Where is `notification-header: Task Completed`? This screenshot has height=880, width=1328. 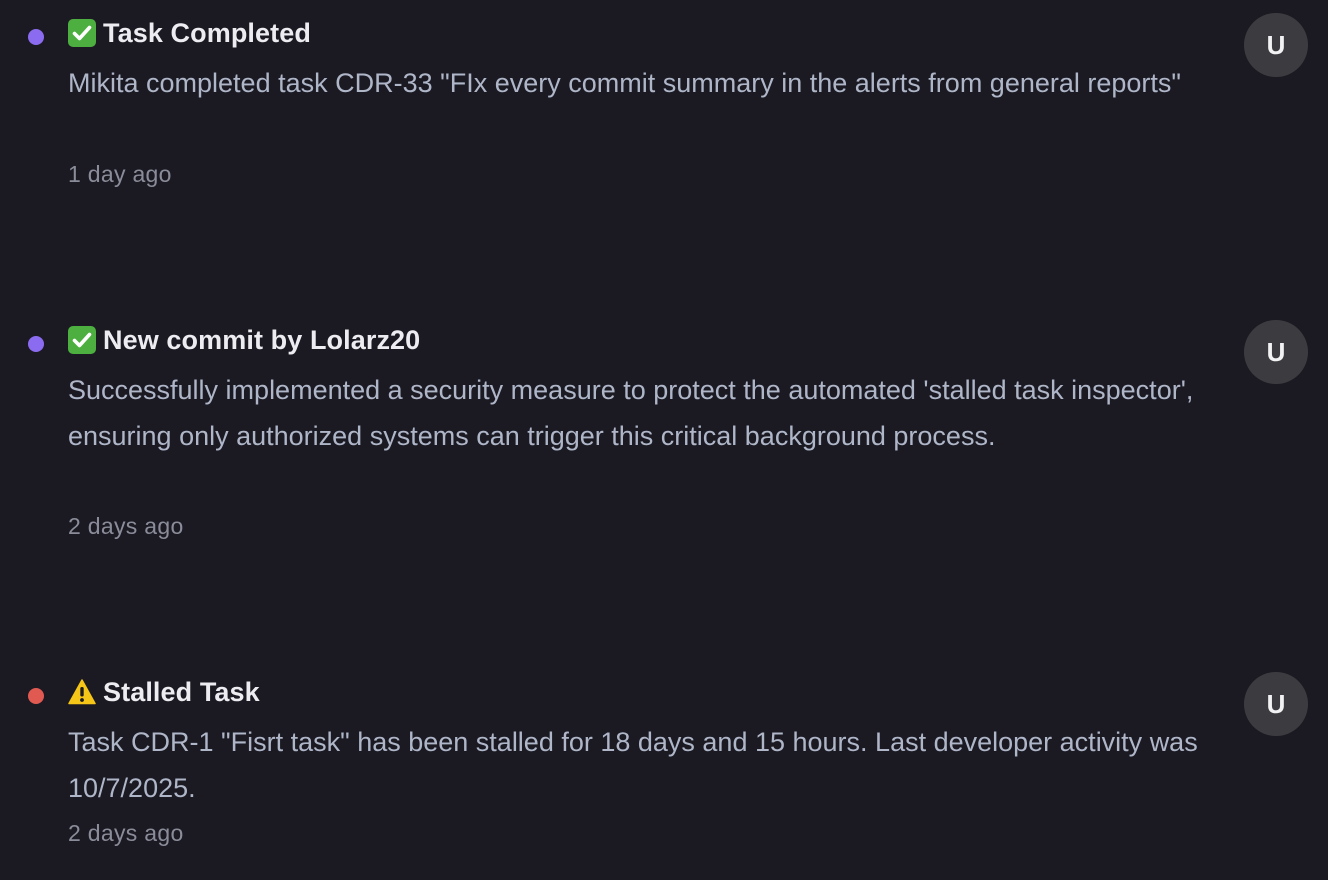
notification-header: Task Completed is located at coordinates (189, 33).